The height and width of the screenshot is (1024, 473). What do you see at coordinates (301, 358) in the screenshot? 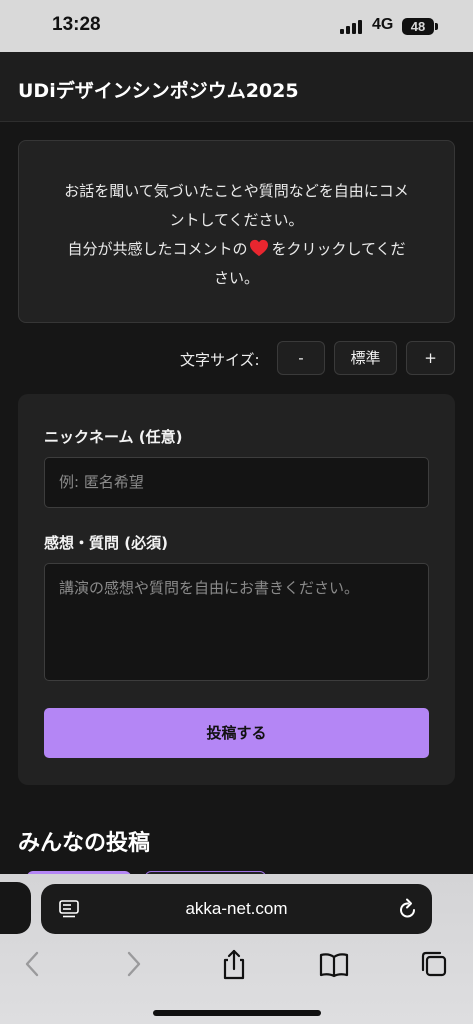
I see `font-size-decrease-button: -` at bounding box center [301, 358].